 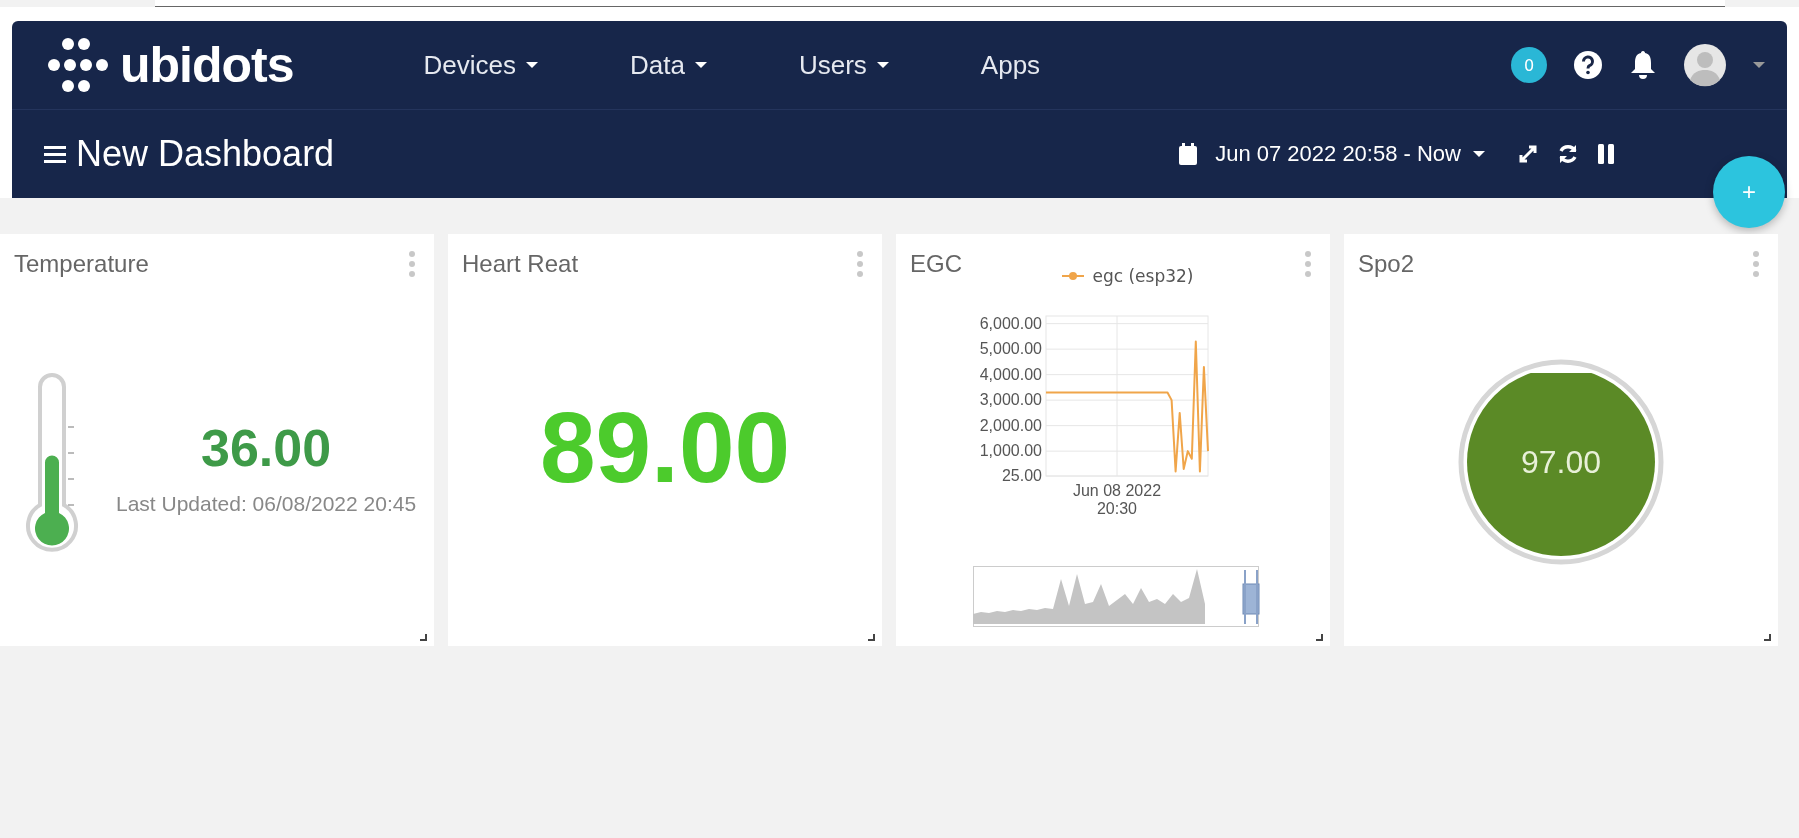 I want to click on calendar-icon, so click(x=1188, y=154).